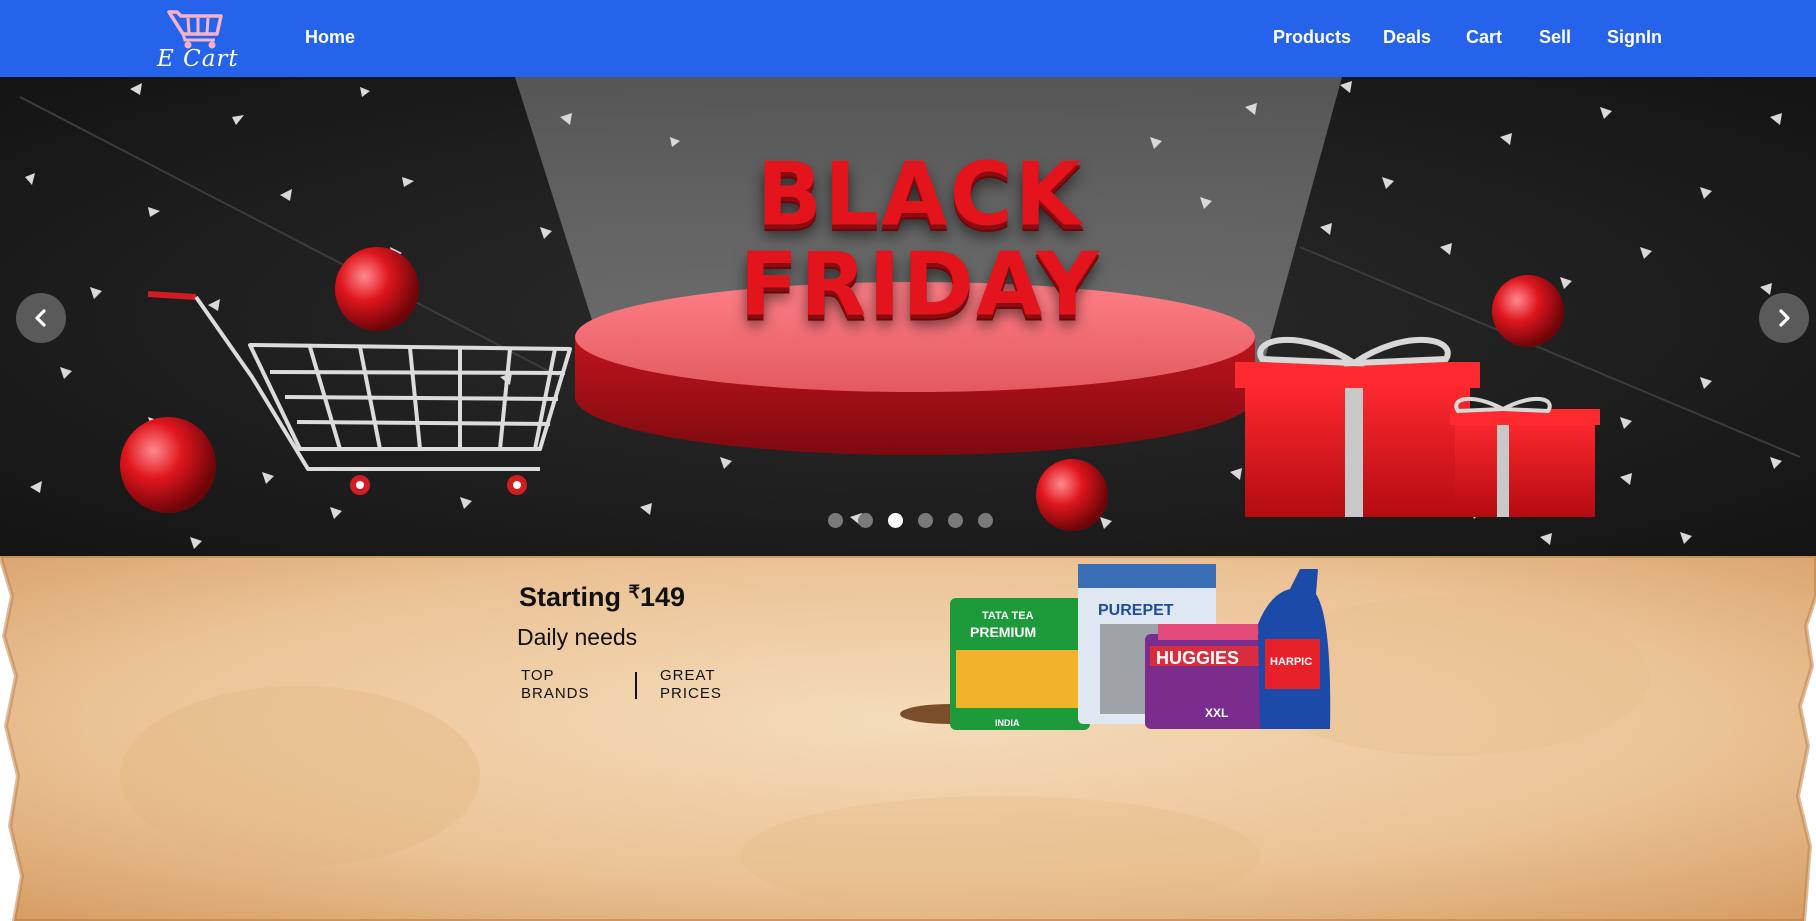 Image resolution: width=1816 pixels, height=921 pixels. What do you see at coordinates (1115, 647) in the screenshot?
I see `products-illustration` at bounding box center [1115, 647].